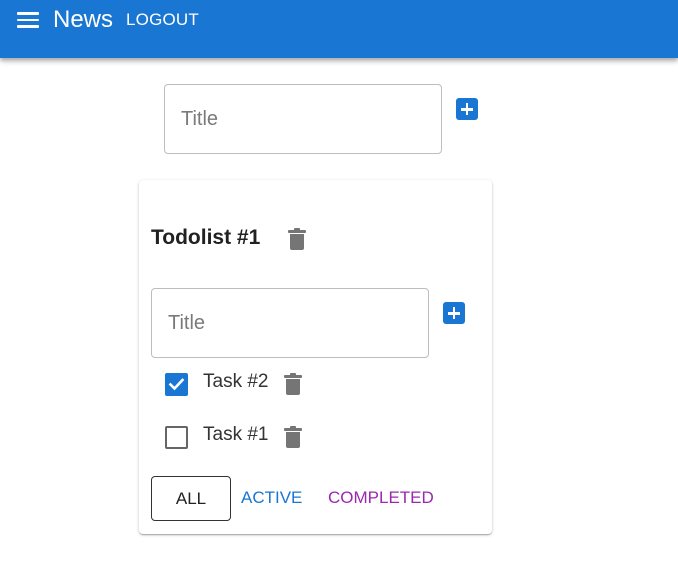  I want to click on checkbox-unchecked-icon, so click(176, 437).